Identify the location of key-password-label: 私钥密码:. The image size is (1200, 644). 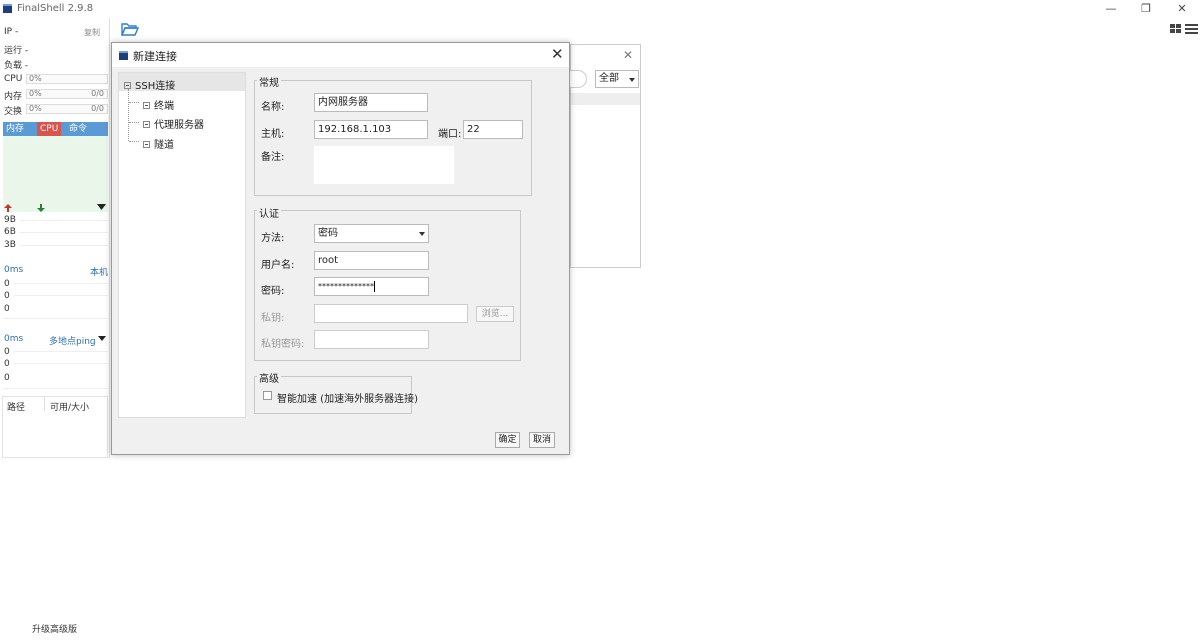
(283, 344).